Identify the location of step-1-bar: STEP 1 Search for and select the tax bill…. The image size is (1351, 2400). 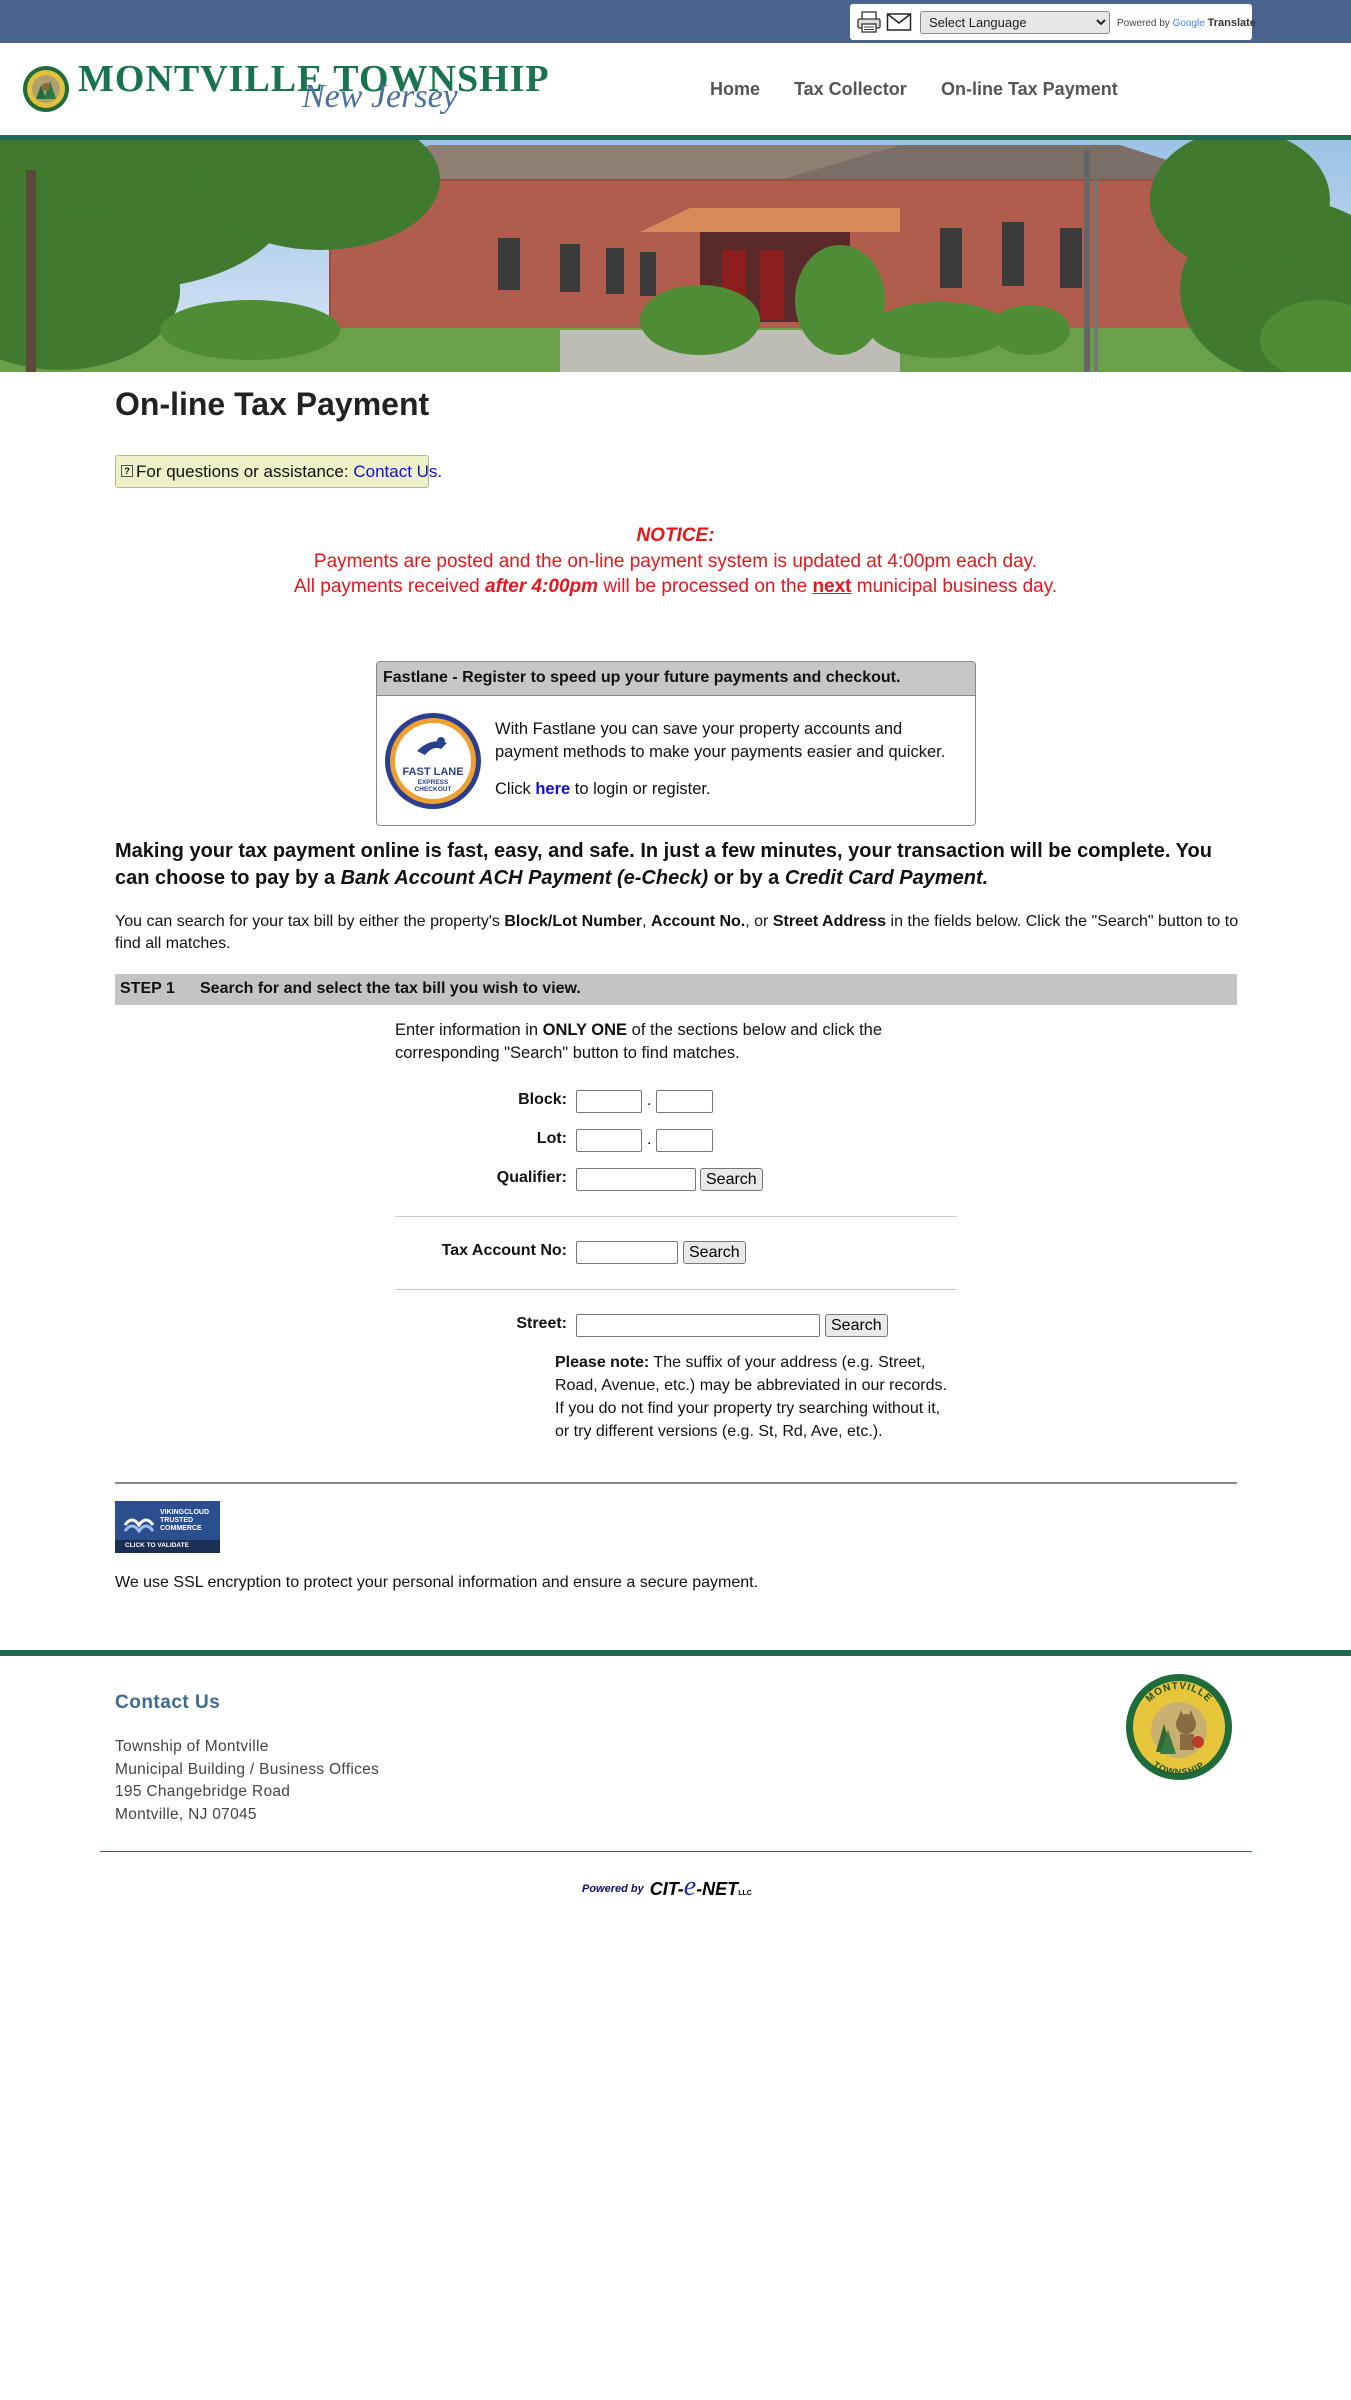
(676, 989).